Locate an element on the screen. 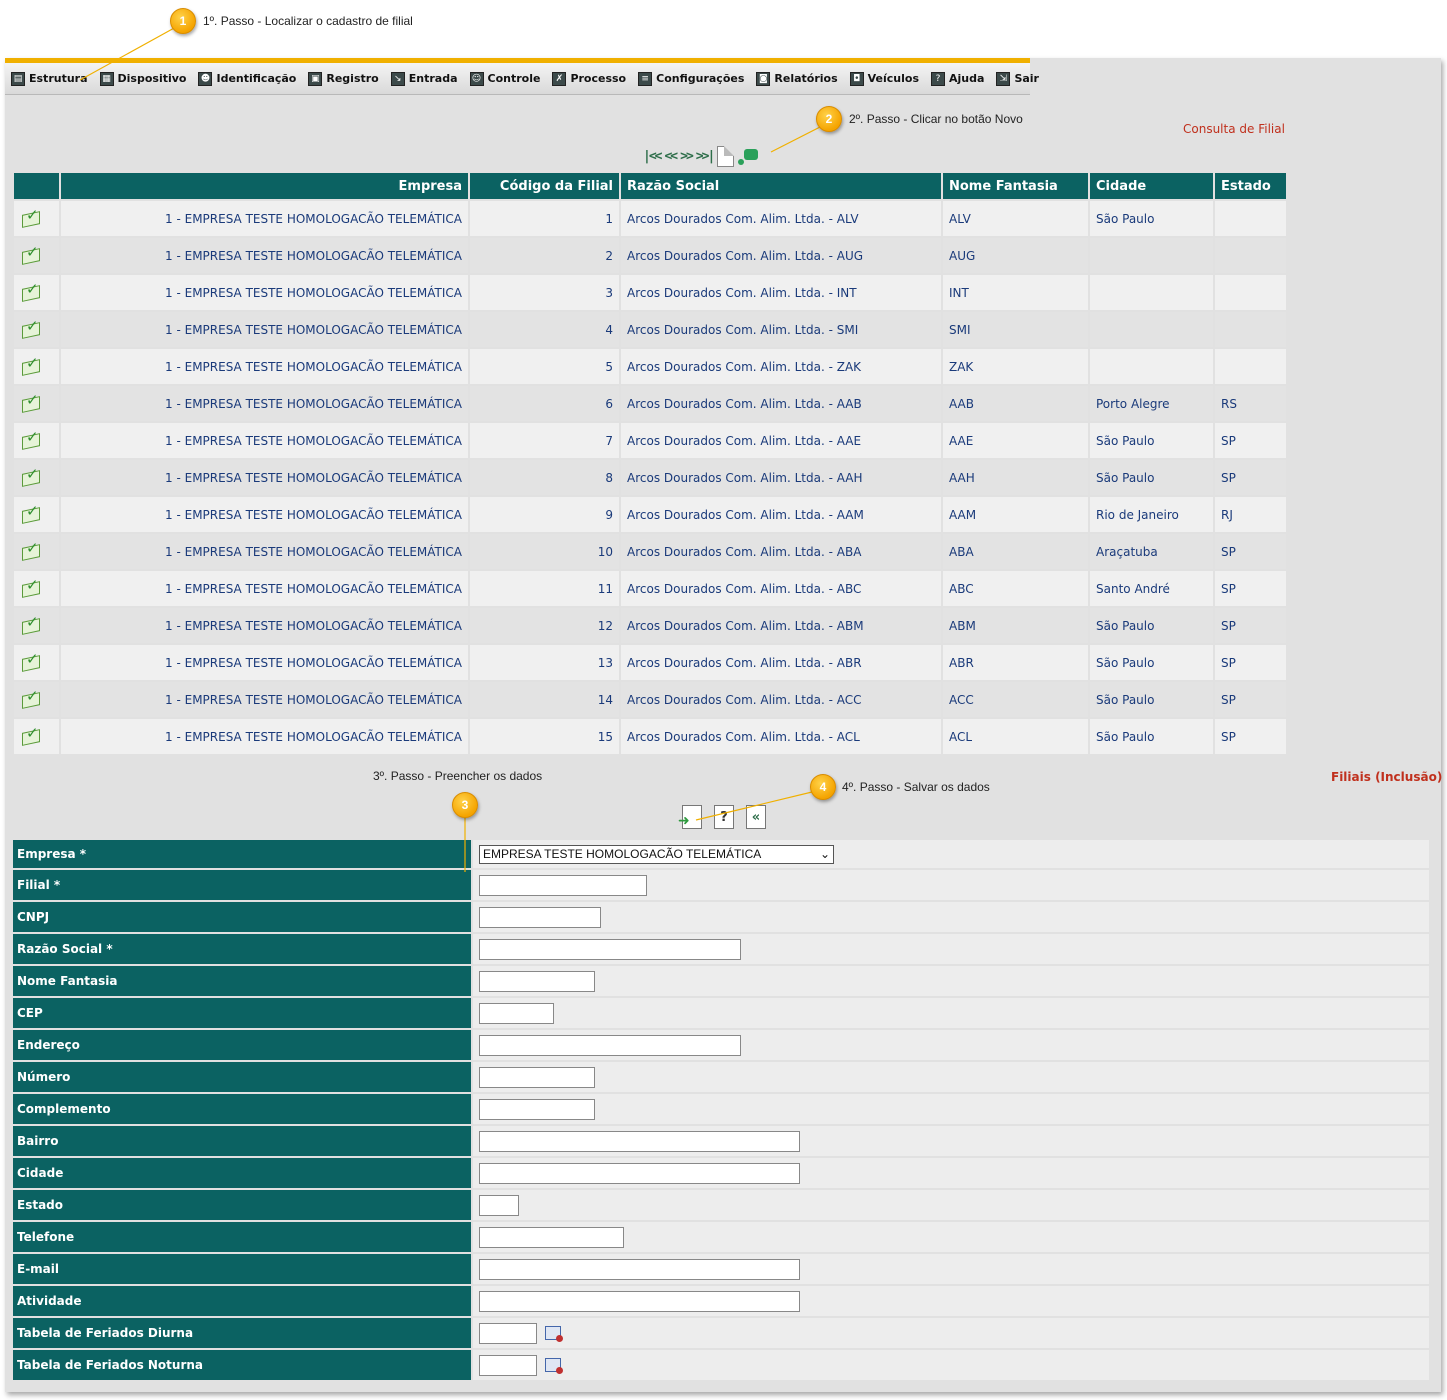  cell-cidade: Santo André is located at coordinates (1151, 588).